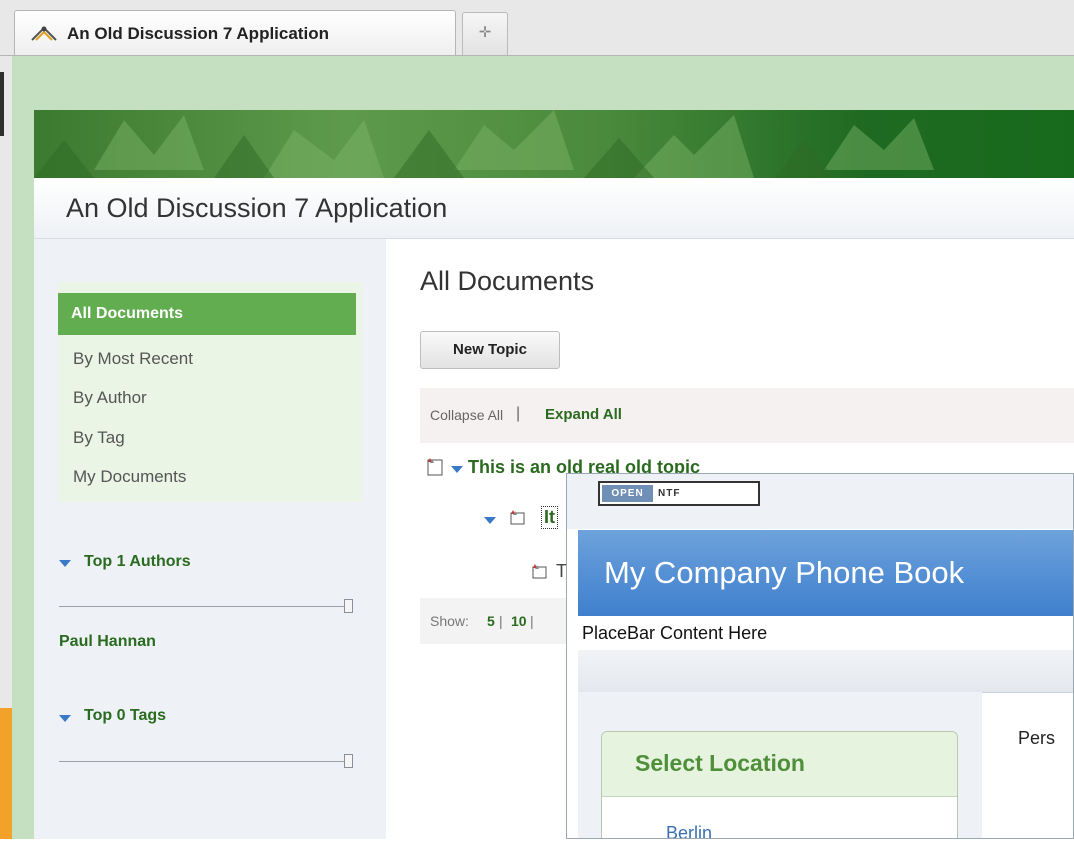 This screenshot has width=1074, height=844. I want to click on expand-all-link: Expand All, so click(583, 414).